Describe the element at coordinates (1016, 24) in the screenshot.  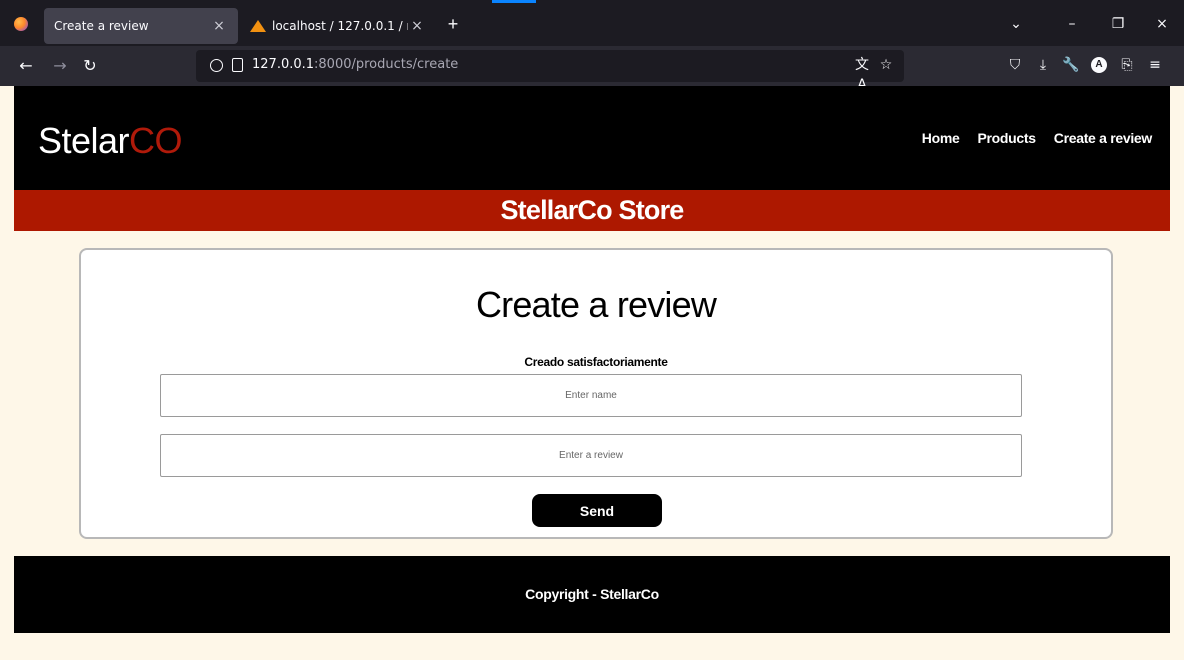
I see `list-tabs-icon: ⌄` at that location.